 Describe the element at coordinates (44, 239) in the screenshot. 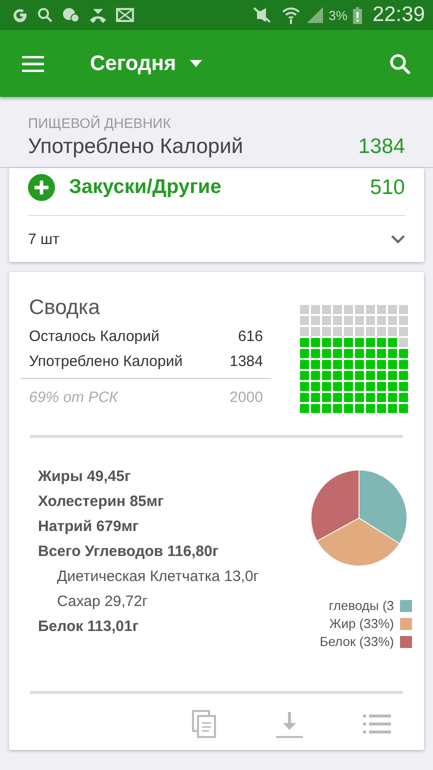

I see `item-count: 7 шт` at that location.